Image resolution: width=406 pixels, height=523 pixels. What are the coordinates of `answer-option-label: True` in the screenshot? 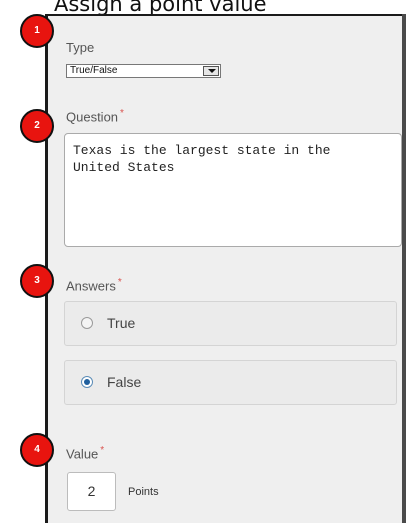 It's located at (121, 323).